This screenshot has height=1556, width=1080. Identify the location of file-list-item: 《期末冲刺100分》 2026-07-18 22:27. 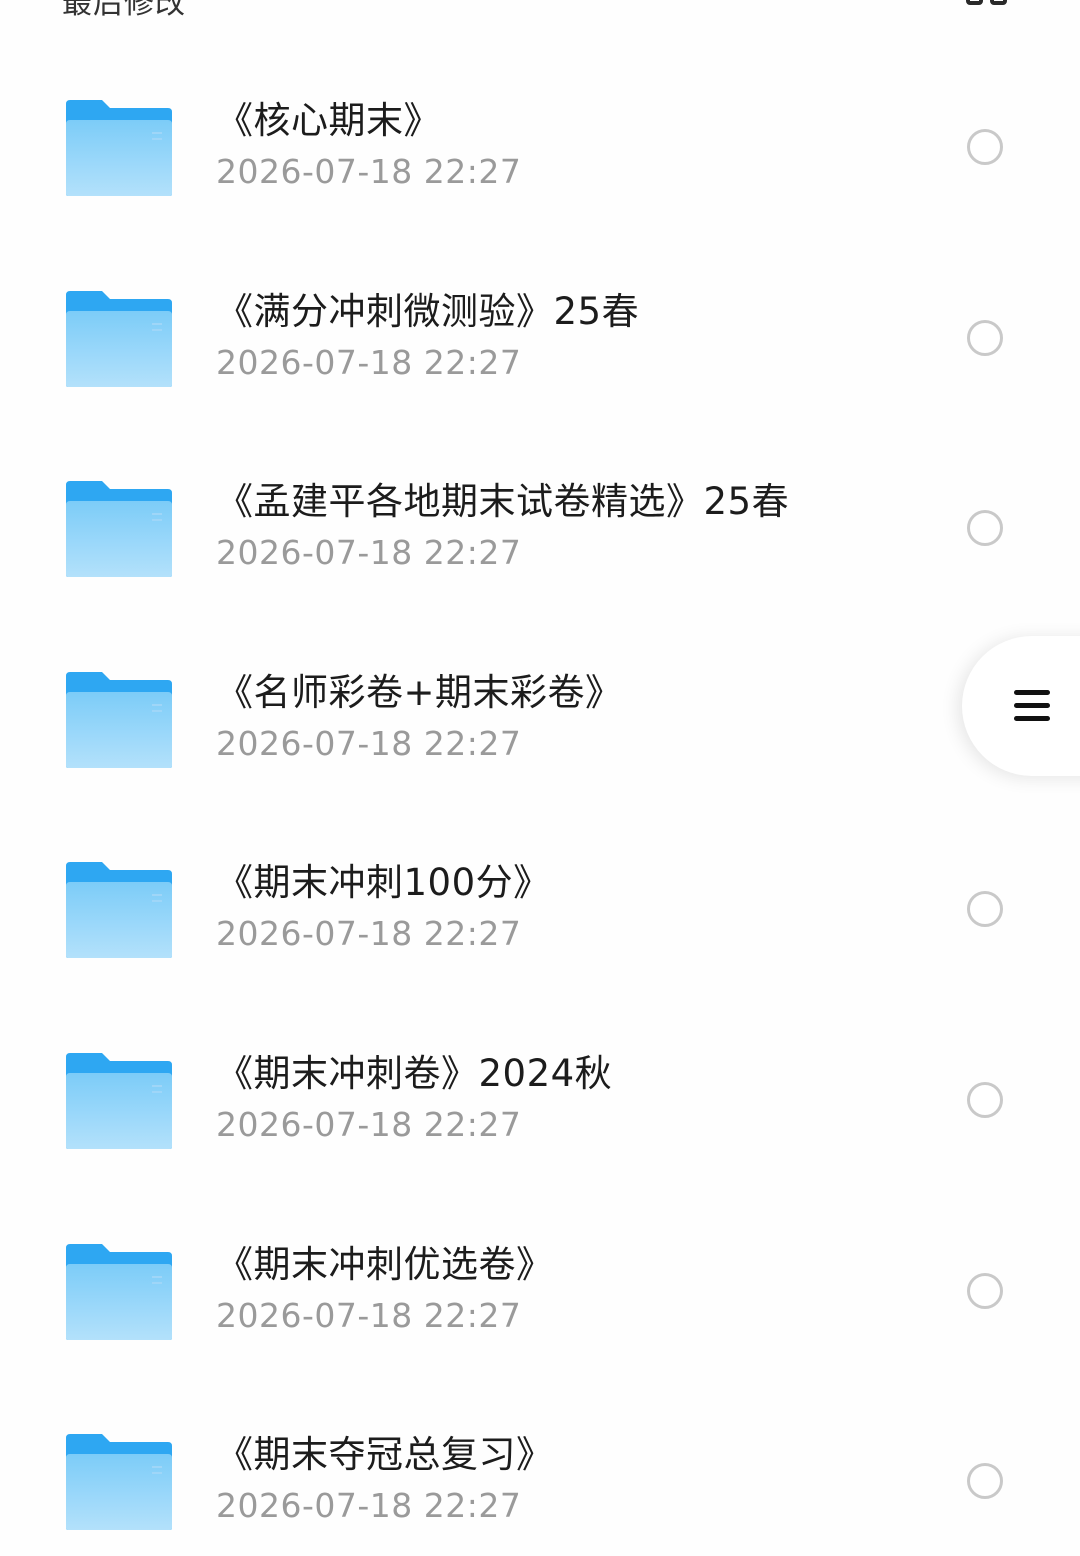
(540, 909).